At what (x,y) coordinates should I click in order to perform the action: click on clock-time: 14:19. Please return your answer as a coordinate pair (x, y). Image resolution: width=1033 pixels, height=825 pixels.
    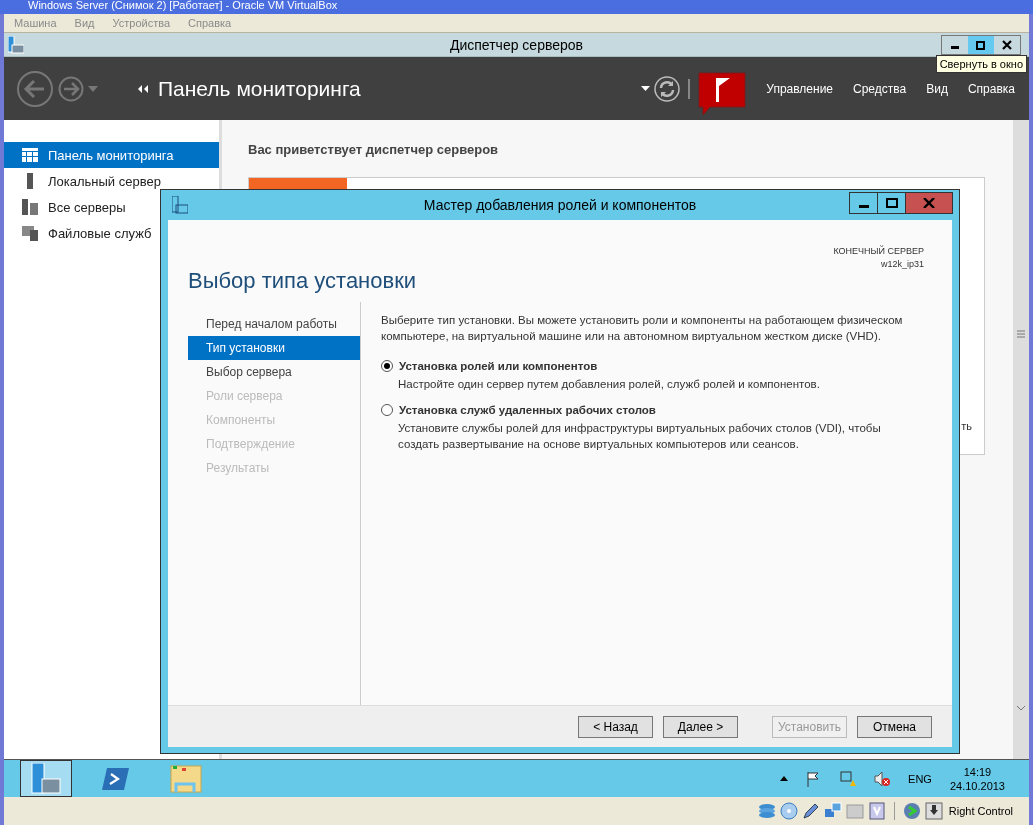
    Looking at the image, I should click on (977, 771).